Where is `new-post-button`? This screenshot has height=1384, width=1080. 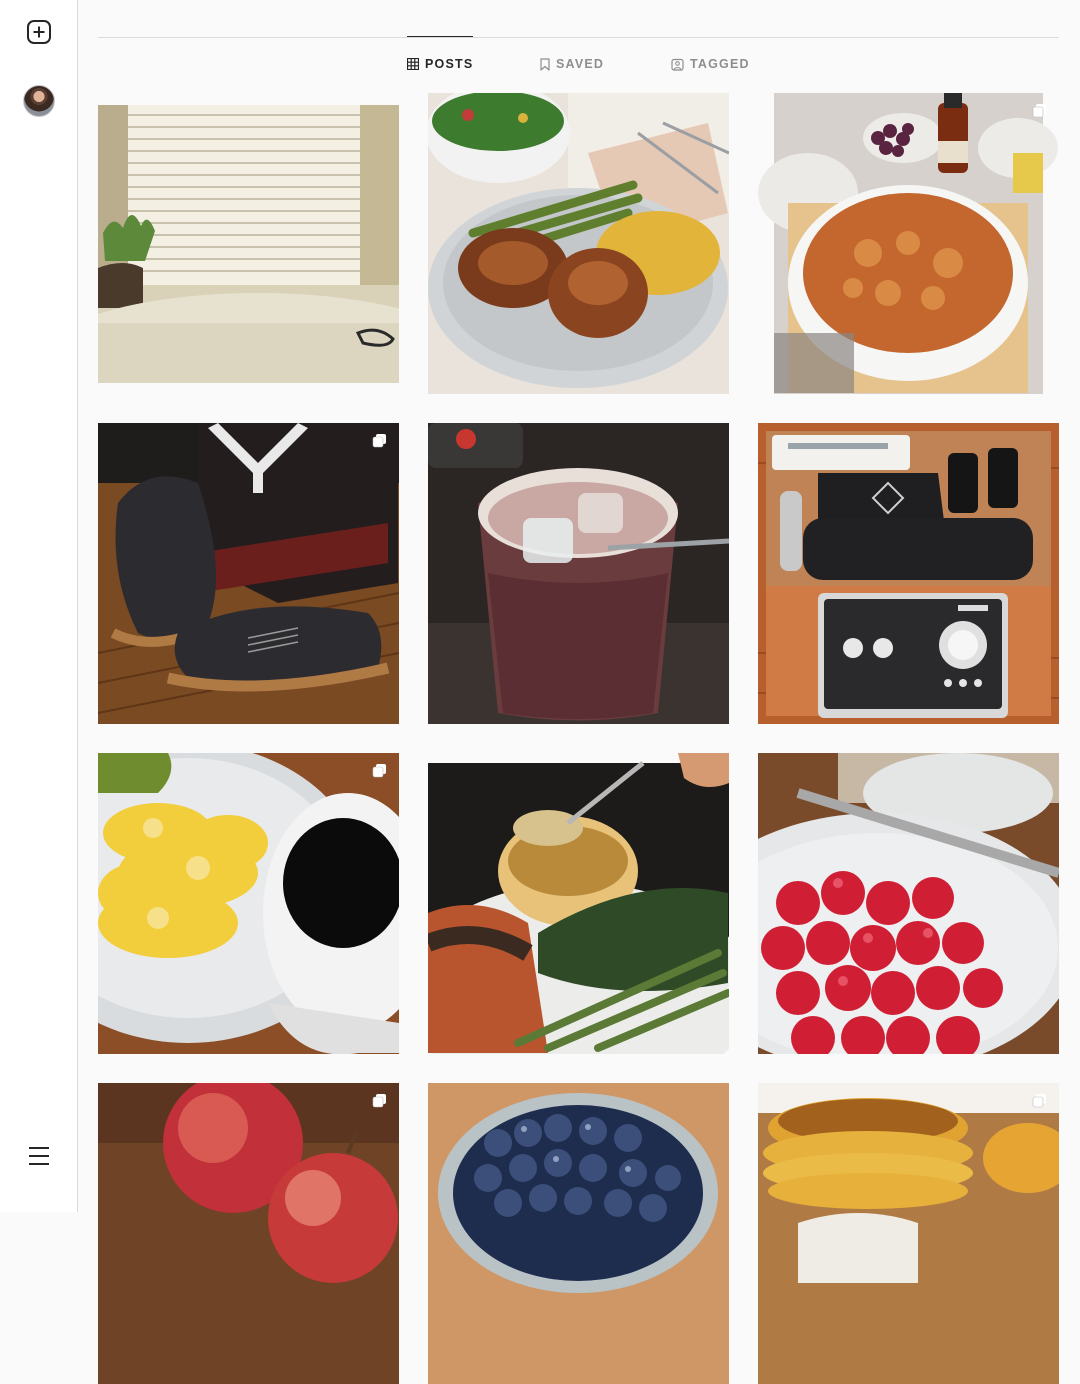
new-post-button is located at coordinates (39, 32).